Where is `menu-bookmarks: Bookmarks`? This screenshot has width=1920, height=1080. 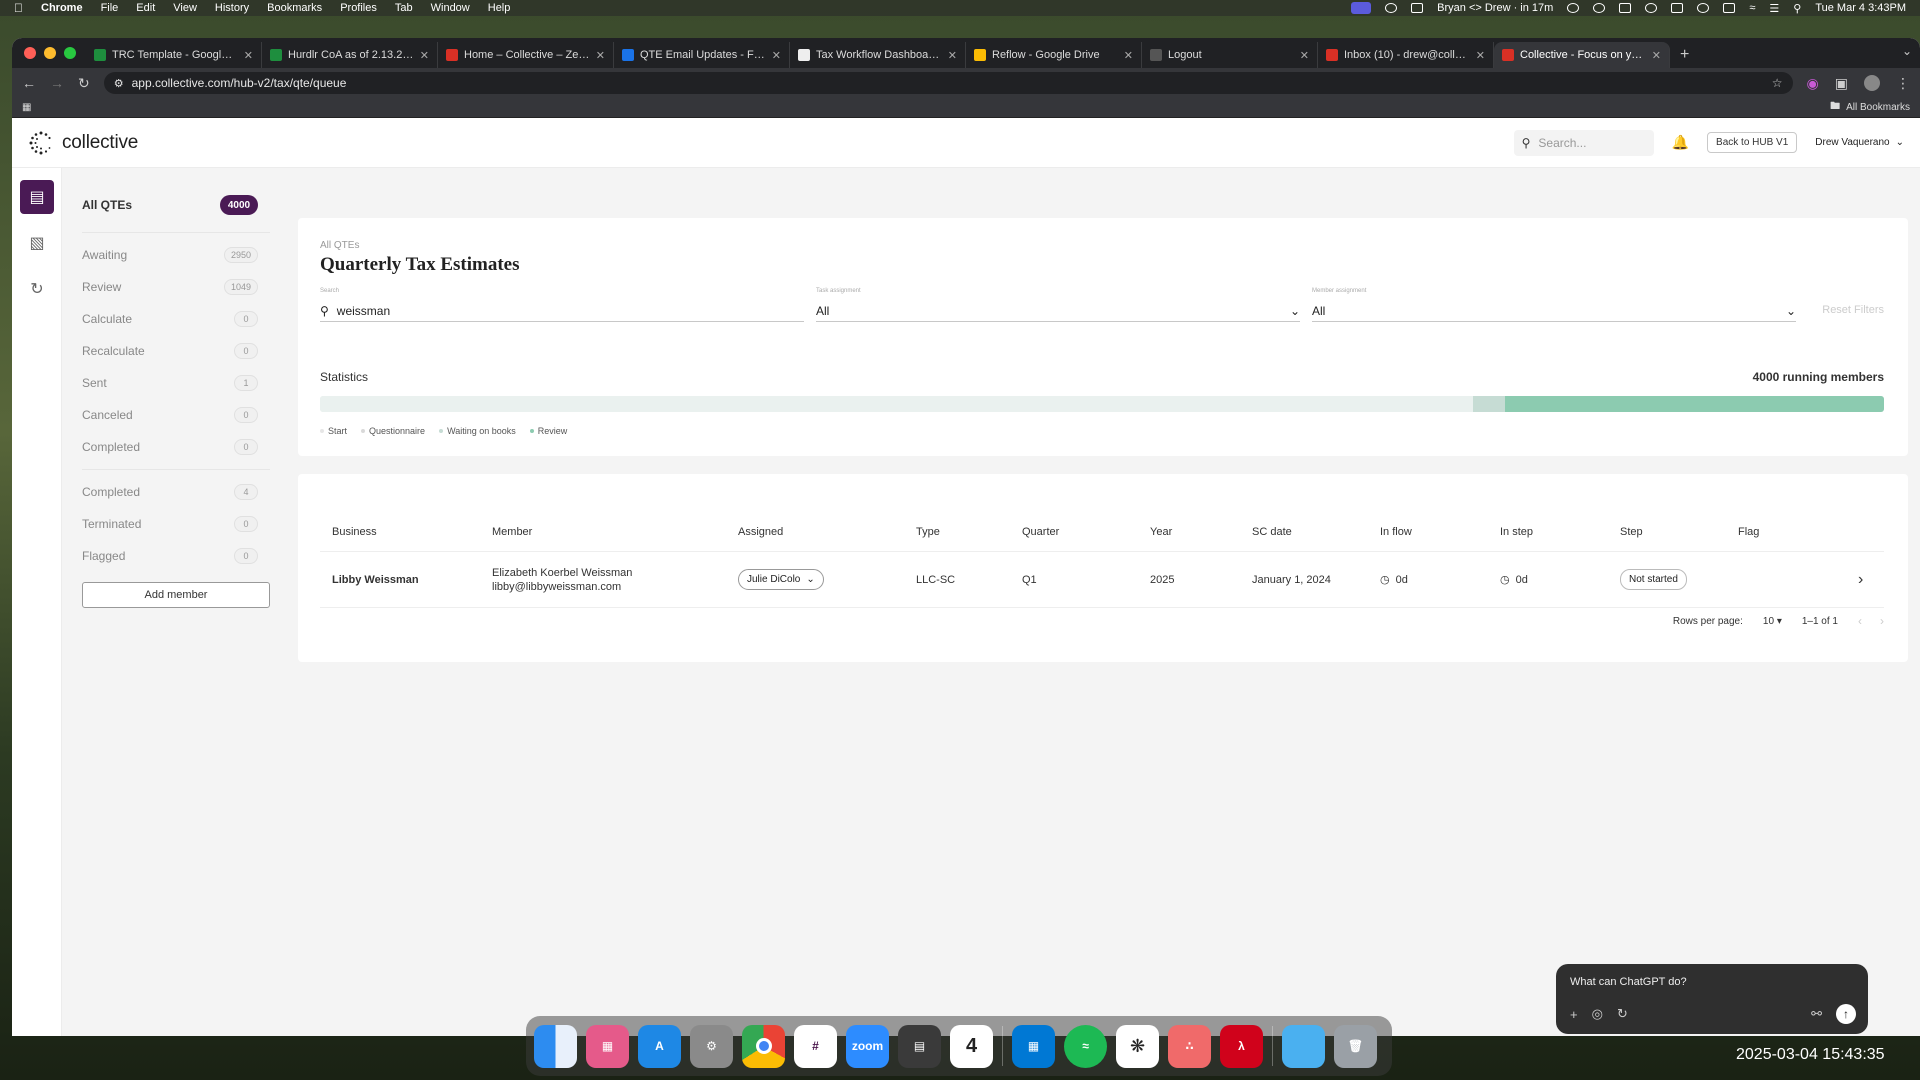
menu-bookmarks: Bookmarks is located at coordinates (294, 8).